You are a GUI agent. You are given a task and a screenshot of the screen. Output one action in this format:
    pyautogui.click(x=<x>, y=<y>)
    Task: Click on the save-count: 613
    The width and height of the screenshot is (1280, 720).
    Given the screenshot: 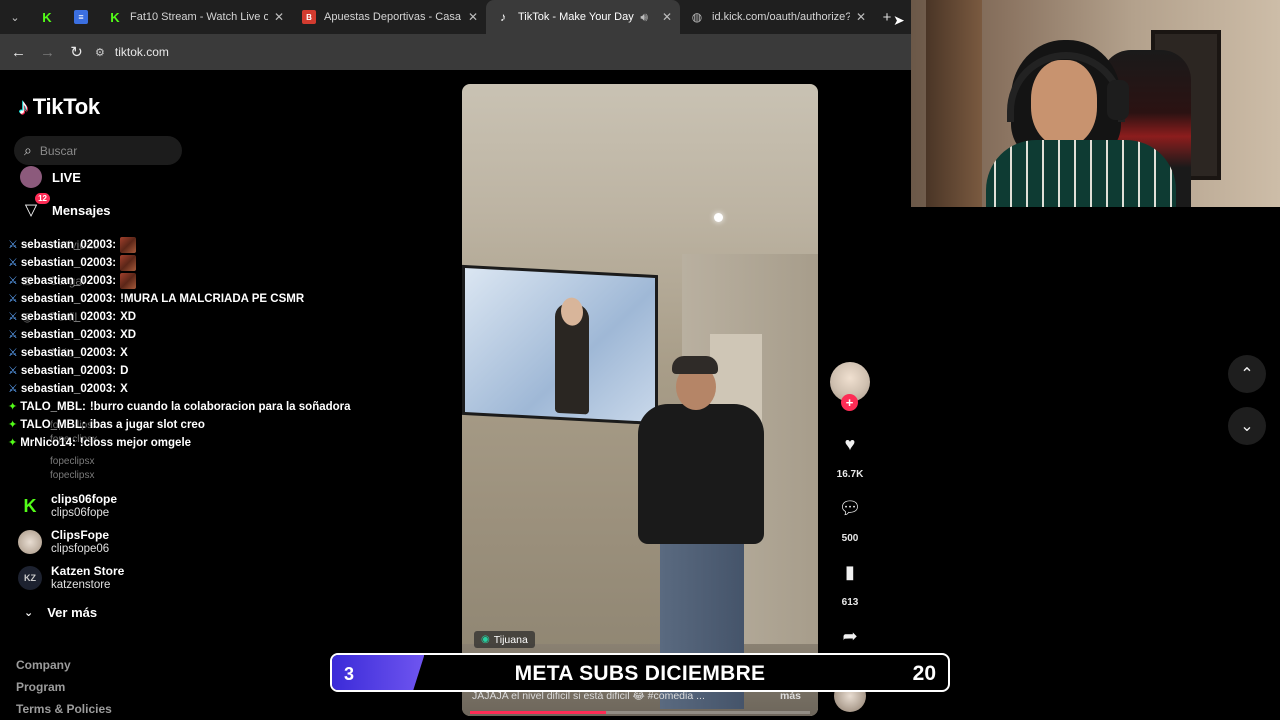 What is the action you would take?
    pyautogui.click(x=850, y=602)
    